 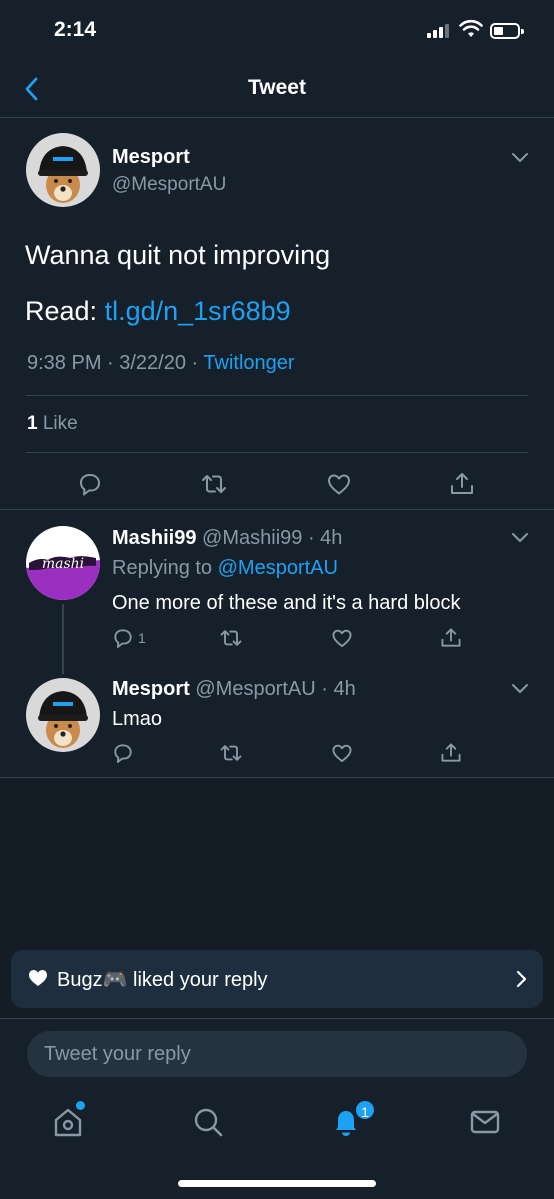 I want to click on reply-author-line: Mashii99 @Mashii99 · 4h, so click(x=227, y=538).